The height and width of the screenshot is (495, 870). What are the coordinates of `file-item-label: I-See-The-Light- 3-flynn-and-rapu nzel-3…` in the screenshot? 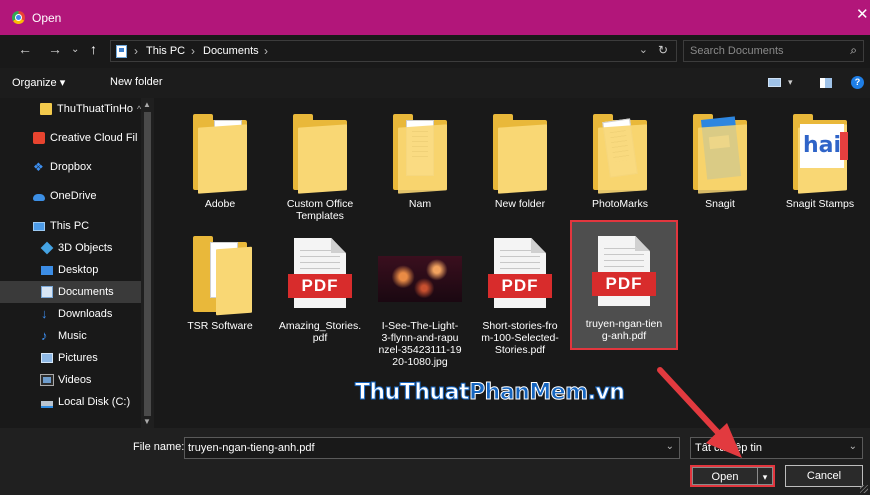 It's located at (420, 344).